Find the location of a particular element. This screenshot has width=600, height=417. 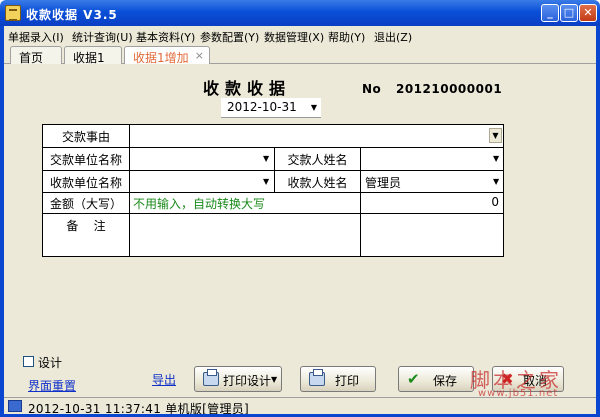

maximize-button: □ is located at coordinates (569, 13).